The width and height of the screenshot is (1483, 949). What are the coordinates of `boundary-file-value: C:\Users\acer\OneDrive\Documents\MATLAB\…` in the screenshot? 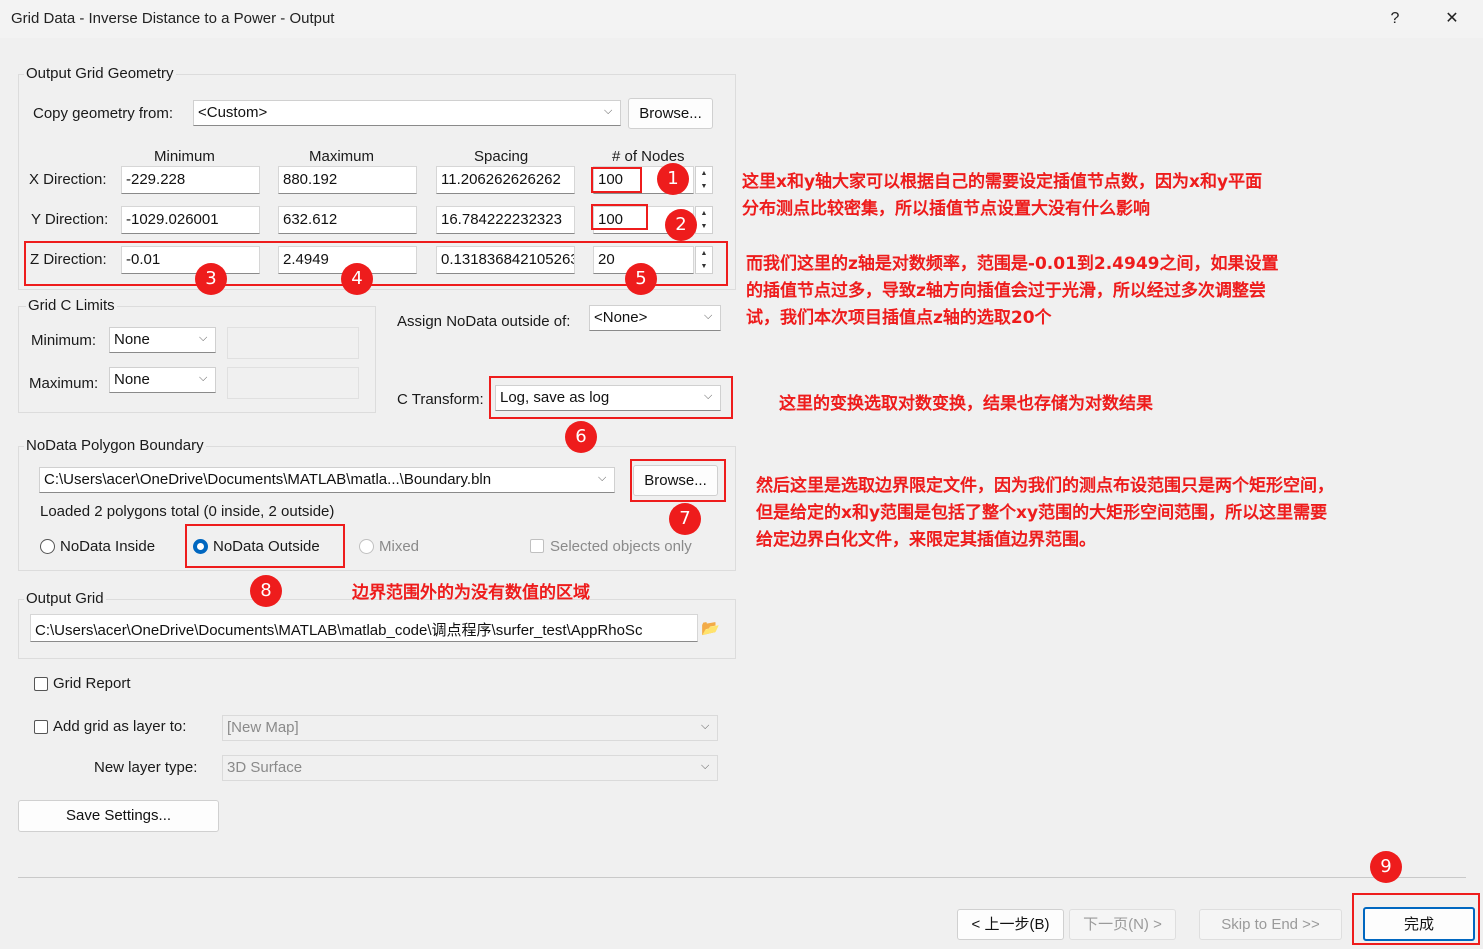 It's located at (268, 479).